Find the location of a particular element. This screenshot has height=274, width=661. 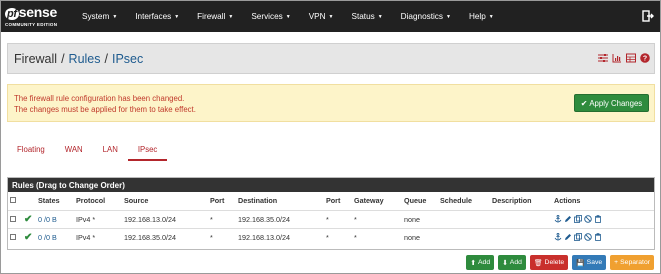

delete-button: 🗑 Delete is located at coordinates (549, 262).